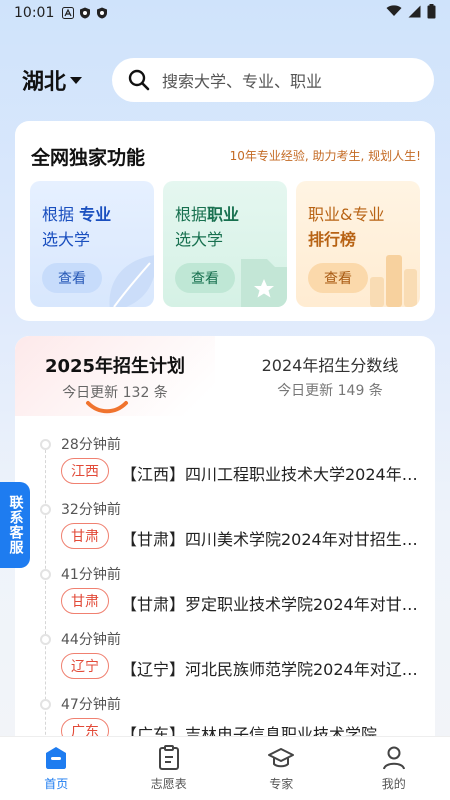 The width and height of the screenshot is (450, 800). What do you see at coordinates (91, 640) in the screenshot?
I see `item-time: 44分钟前` at bounding box center [91, 640].